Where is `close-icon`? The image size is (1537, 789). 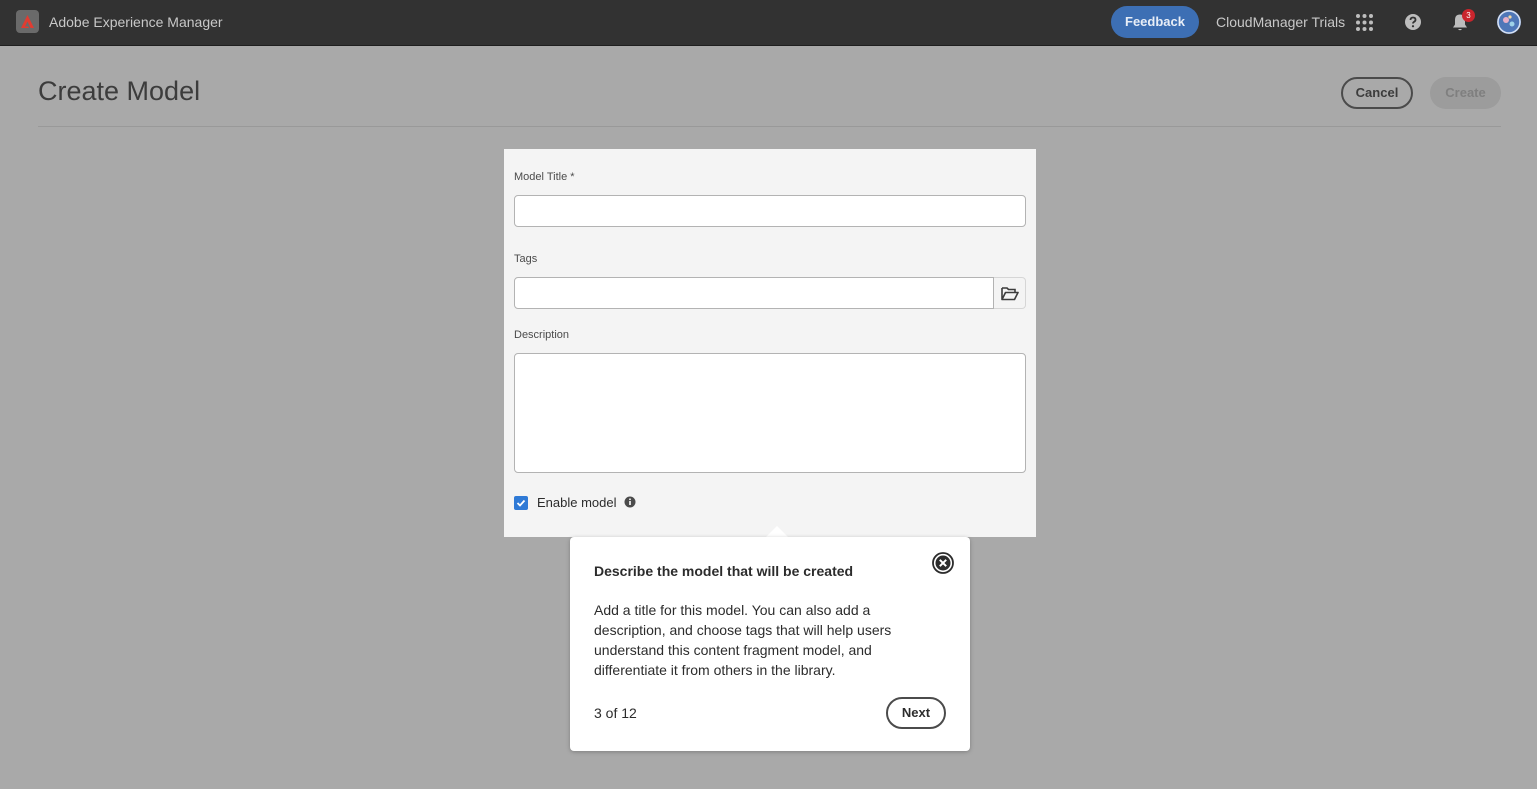
close-icon is located at coordinates (943, 563).